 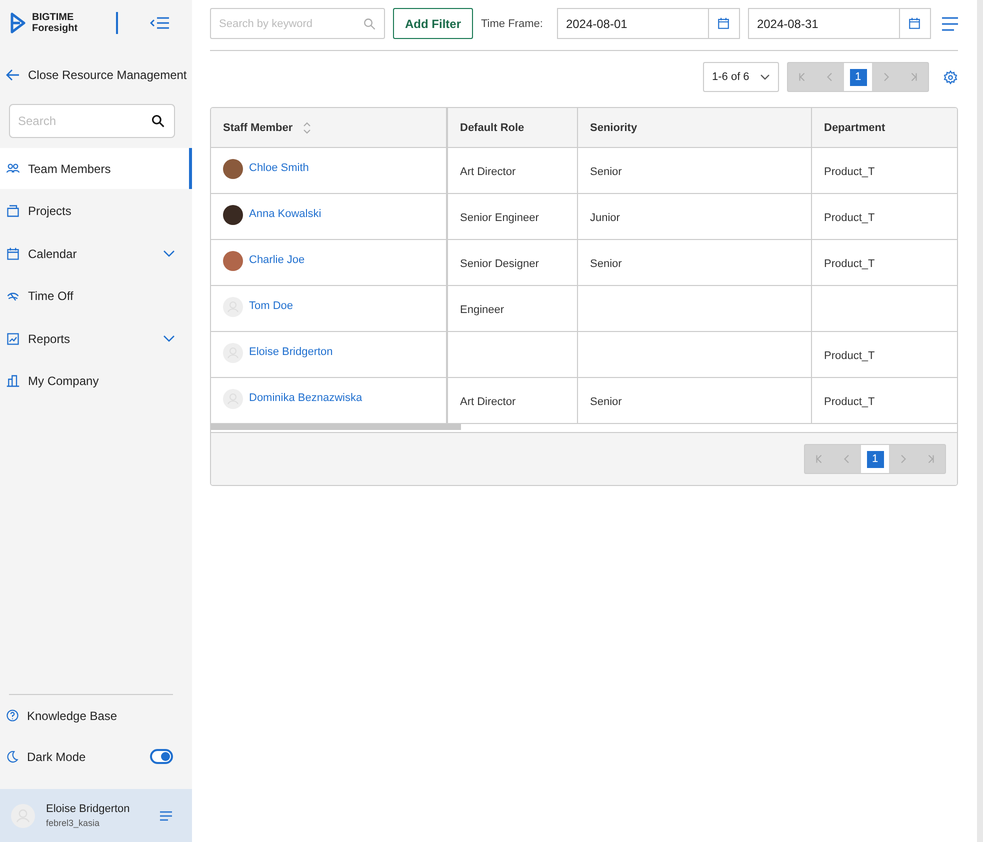 What do you see at coordinates (160, 23) in the screenshot?
I see `collapse-menu-icon` at bounding box center [160, 23].